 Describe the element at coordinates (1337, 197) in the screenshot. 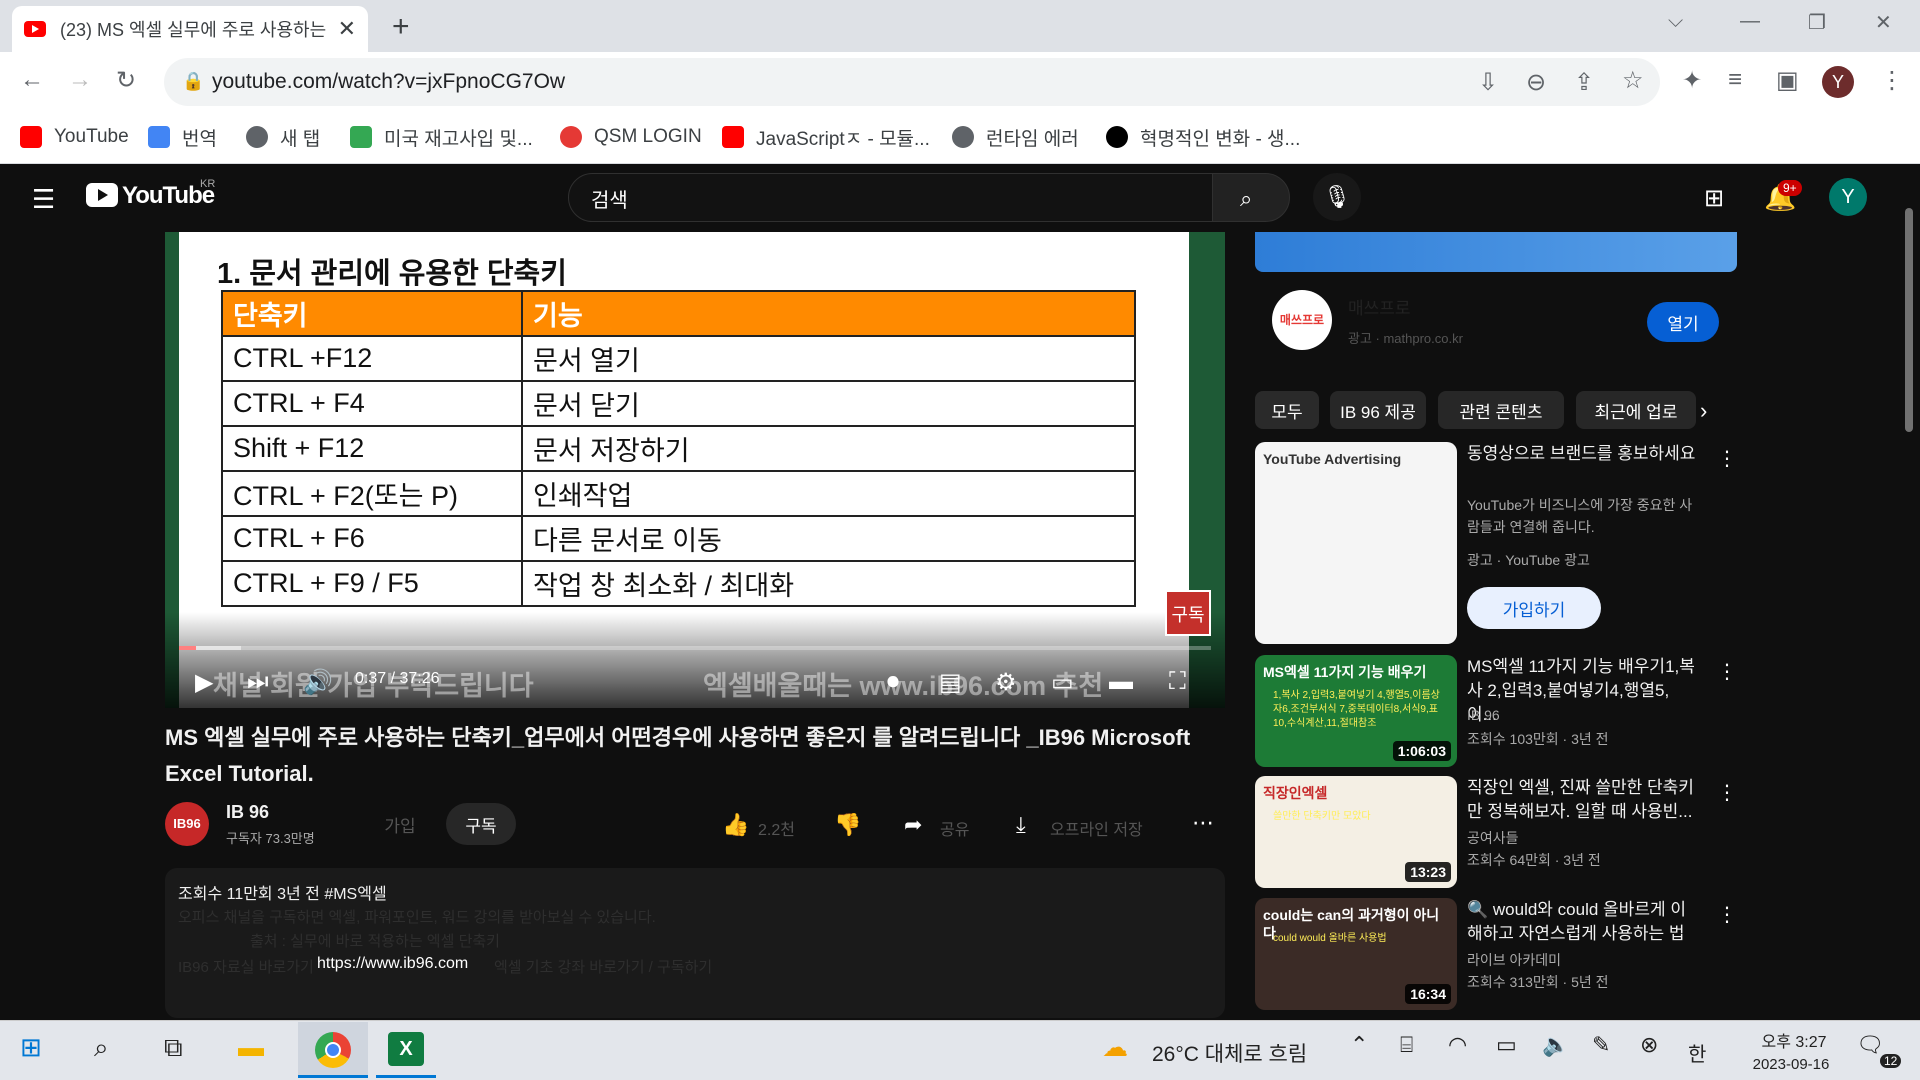

I see `voice-search-icon: 🎙` at that location.